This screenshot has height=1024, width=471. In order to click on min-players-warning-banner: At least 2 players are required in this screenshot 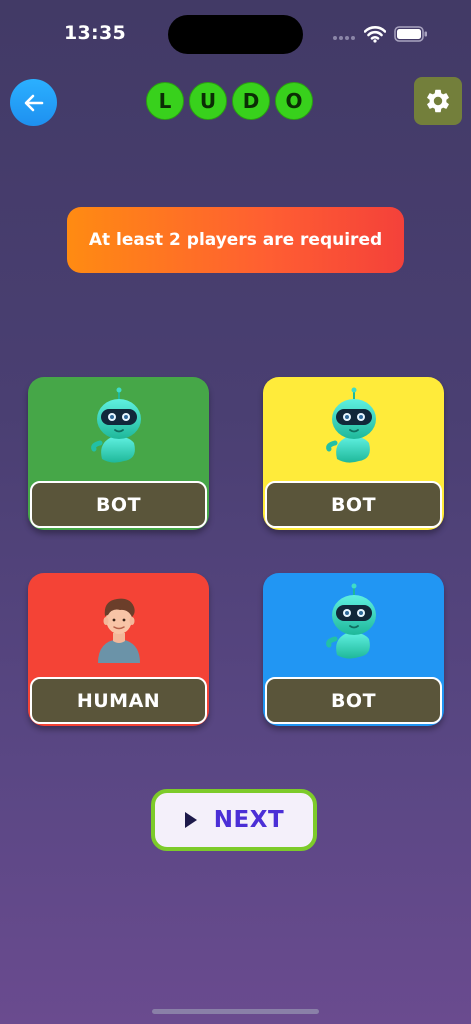, I will do `click(235, 240)`.